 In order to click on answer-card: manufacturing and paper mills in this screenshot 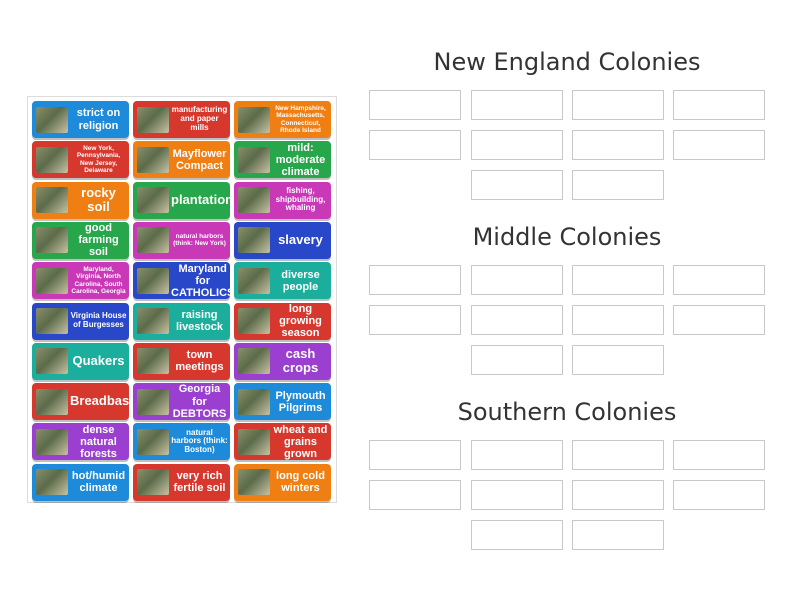, I will do `click(181, 119)`.